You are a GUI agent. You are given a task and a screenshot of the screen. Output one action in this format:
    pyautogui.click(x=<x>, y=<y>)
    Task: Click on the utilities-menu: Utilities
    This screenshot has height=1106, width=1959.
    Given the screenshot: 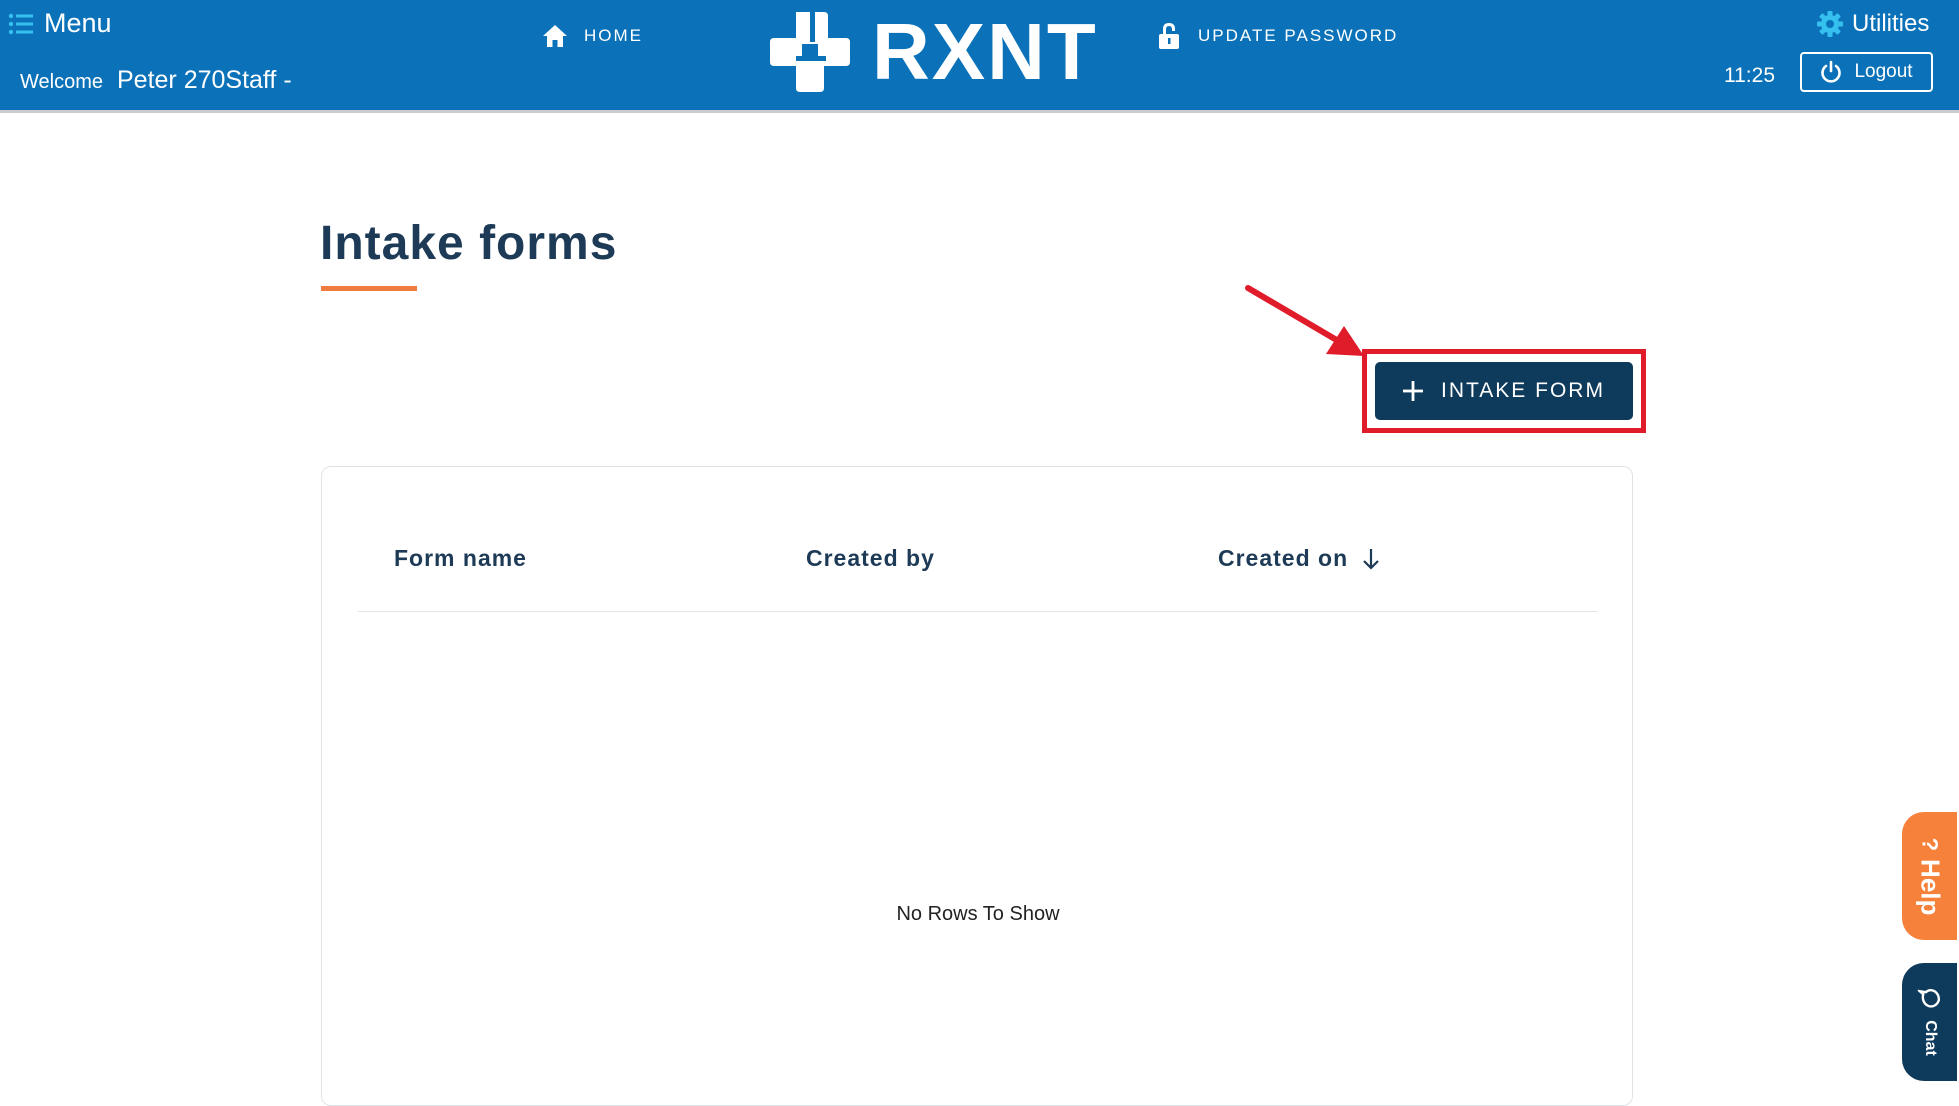 What is the action you would take?
    pyautogui.click(x=1872, y=24)
    